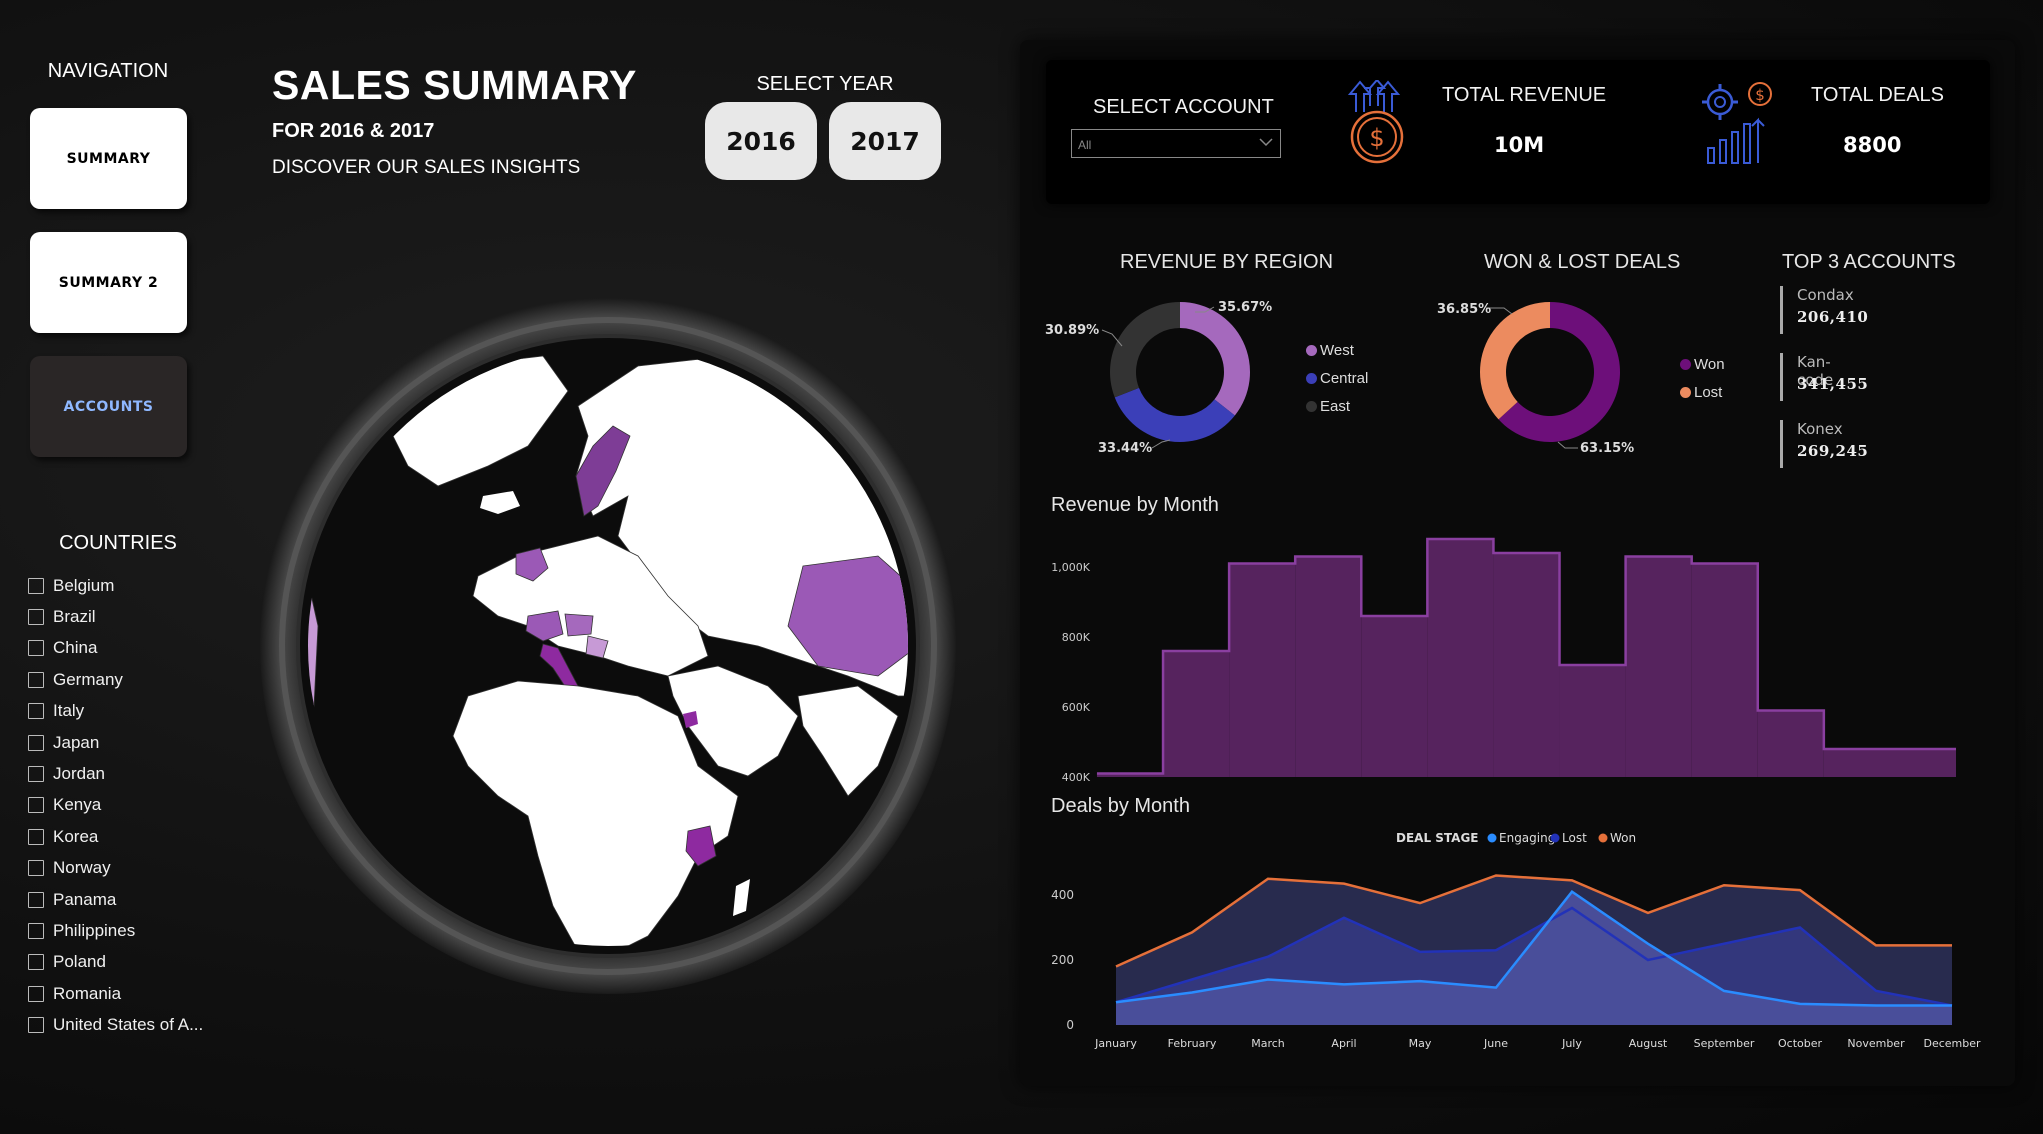 Image resolution: width=2043 pixels, height=1134 pixels. I want to click on y-tick-label: 800K, so click(1076, 637).